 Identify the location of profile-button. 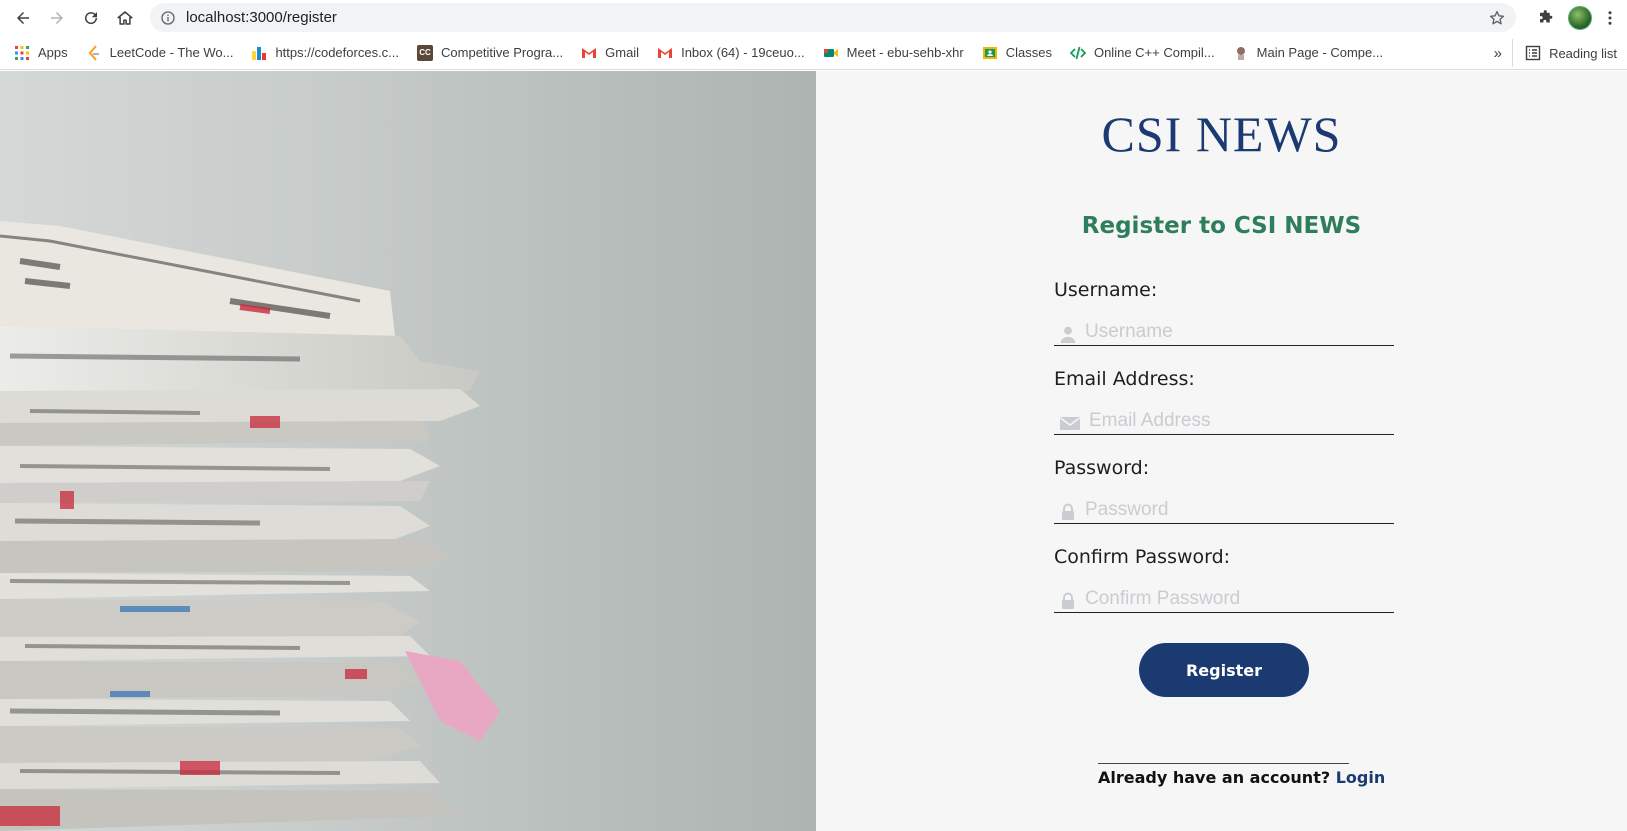
(1580, 18).